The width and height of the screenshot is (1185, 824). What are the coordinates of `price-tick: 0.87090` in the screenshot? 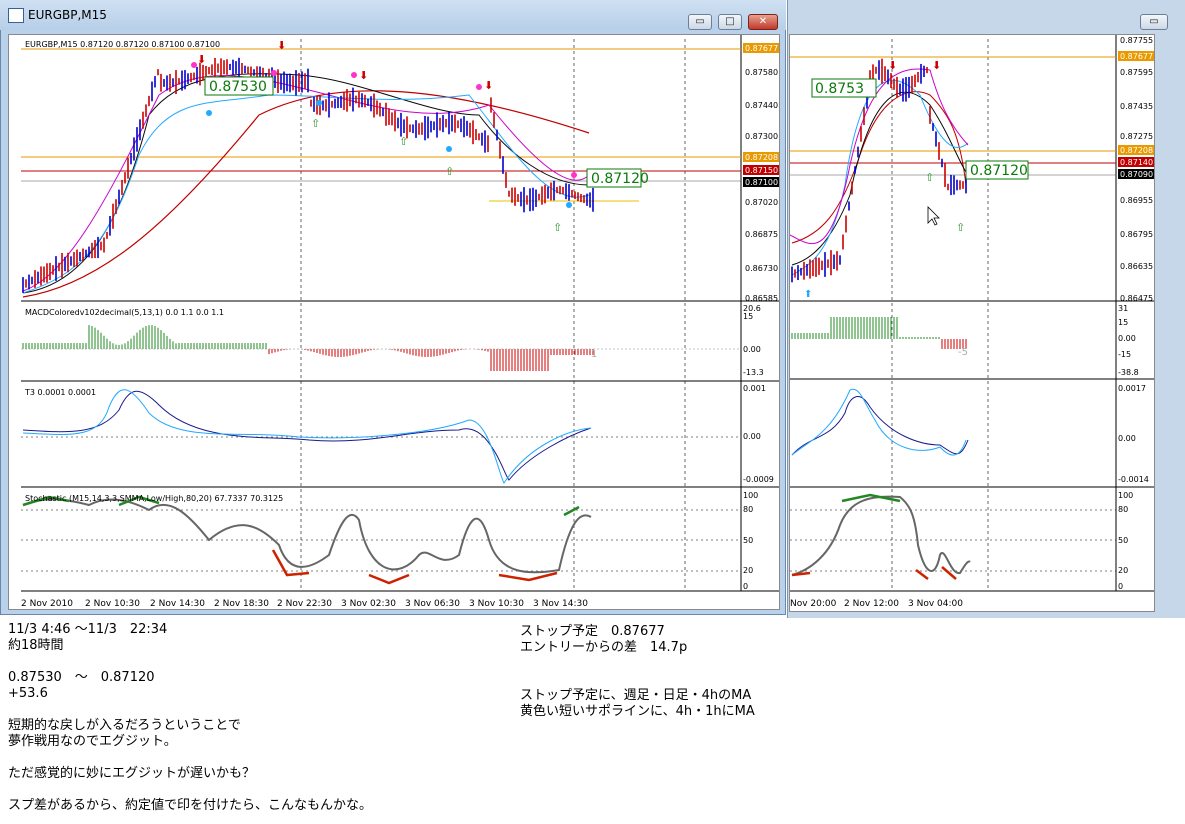 It's located at (1136, 174).